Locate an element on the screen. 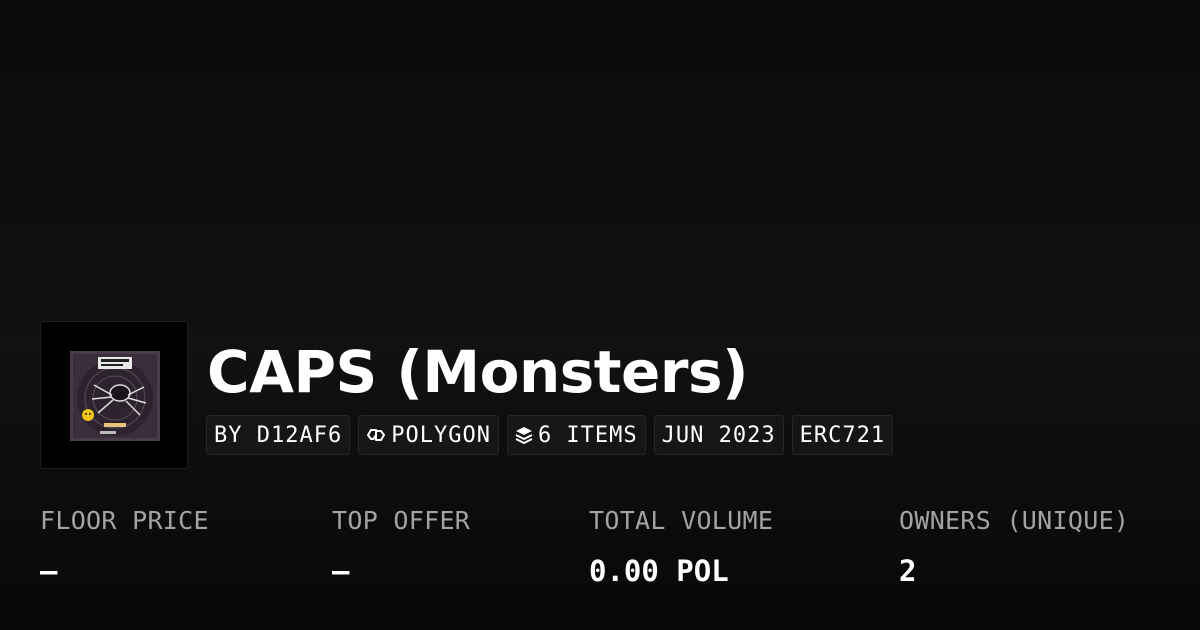  chain-label: POLYGON is located at coordinates (441, 435).